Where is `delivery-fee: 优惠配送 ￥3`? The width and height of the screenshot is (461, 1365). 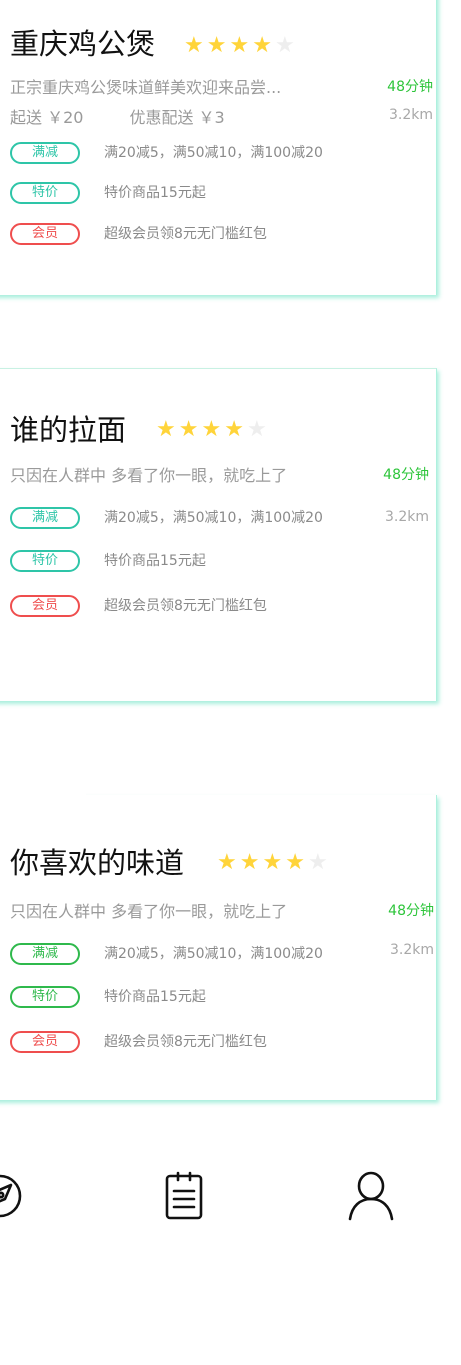 delivery-fee: 优惠配送 ￥3 is located at coordinates (177, 117).